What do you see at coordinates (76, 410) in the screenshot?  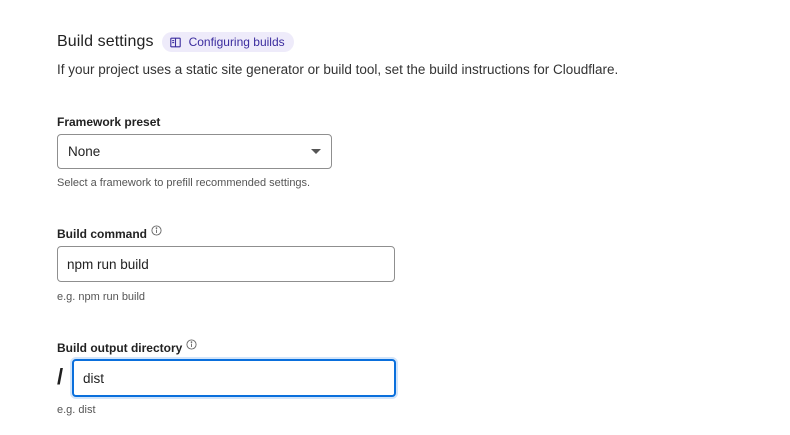 I see `build-output-directory-helper: e.g. dist` at bounding box center [76, 410].